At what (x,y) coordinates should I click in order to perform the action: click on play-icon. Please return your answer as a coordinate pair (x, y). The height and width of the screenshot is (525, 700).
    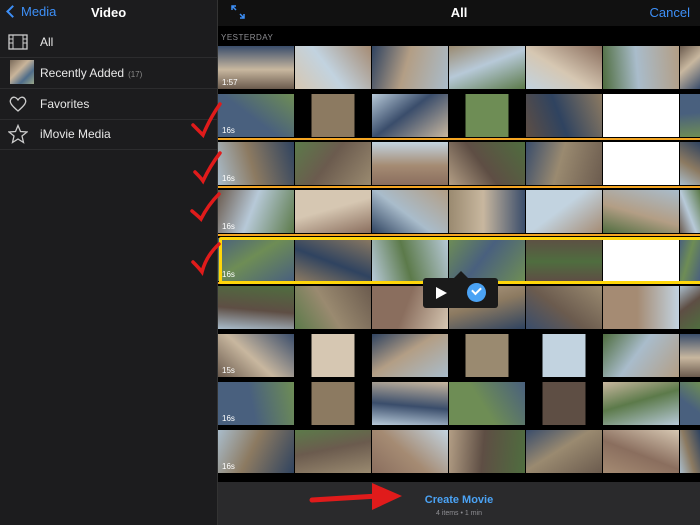
    Looking at the image, I should click on (441, 293).